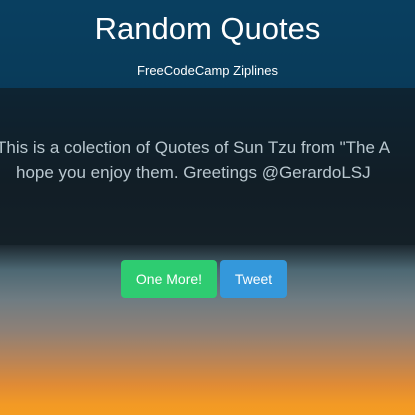 The width and height of the screenshot is (415, 415). Describe the element at coordinates (207, 28) in the screenshot. I see `page-title: Random Quotes` at that location.